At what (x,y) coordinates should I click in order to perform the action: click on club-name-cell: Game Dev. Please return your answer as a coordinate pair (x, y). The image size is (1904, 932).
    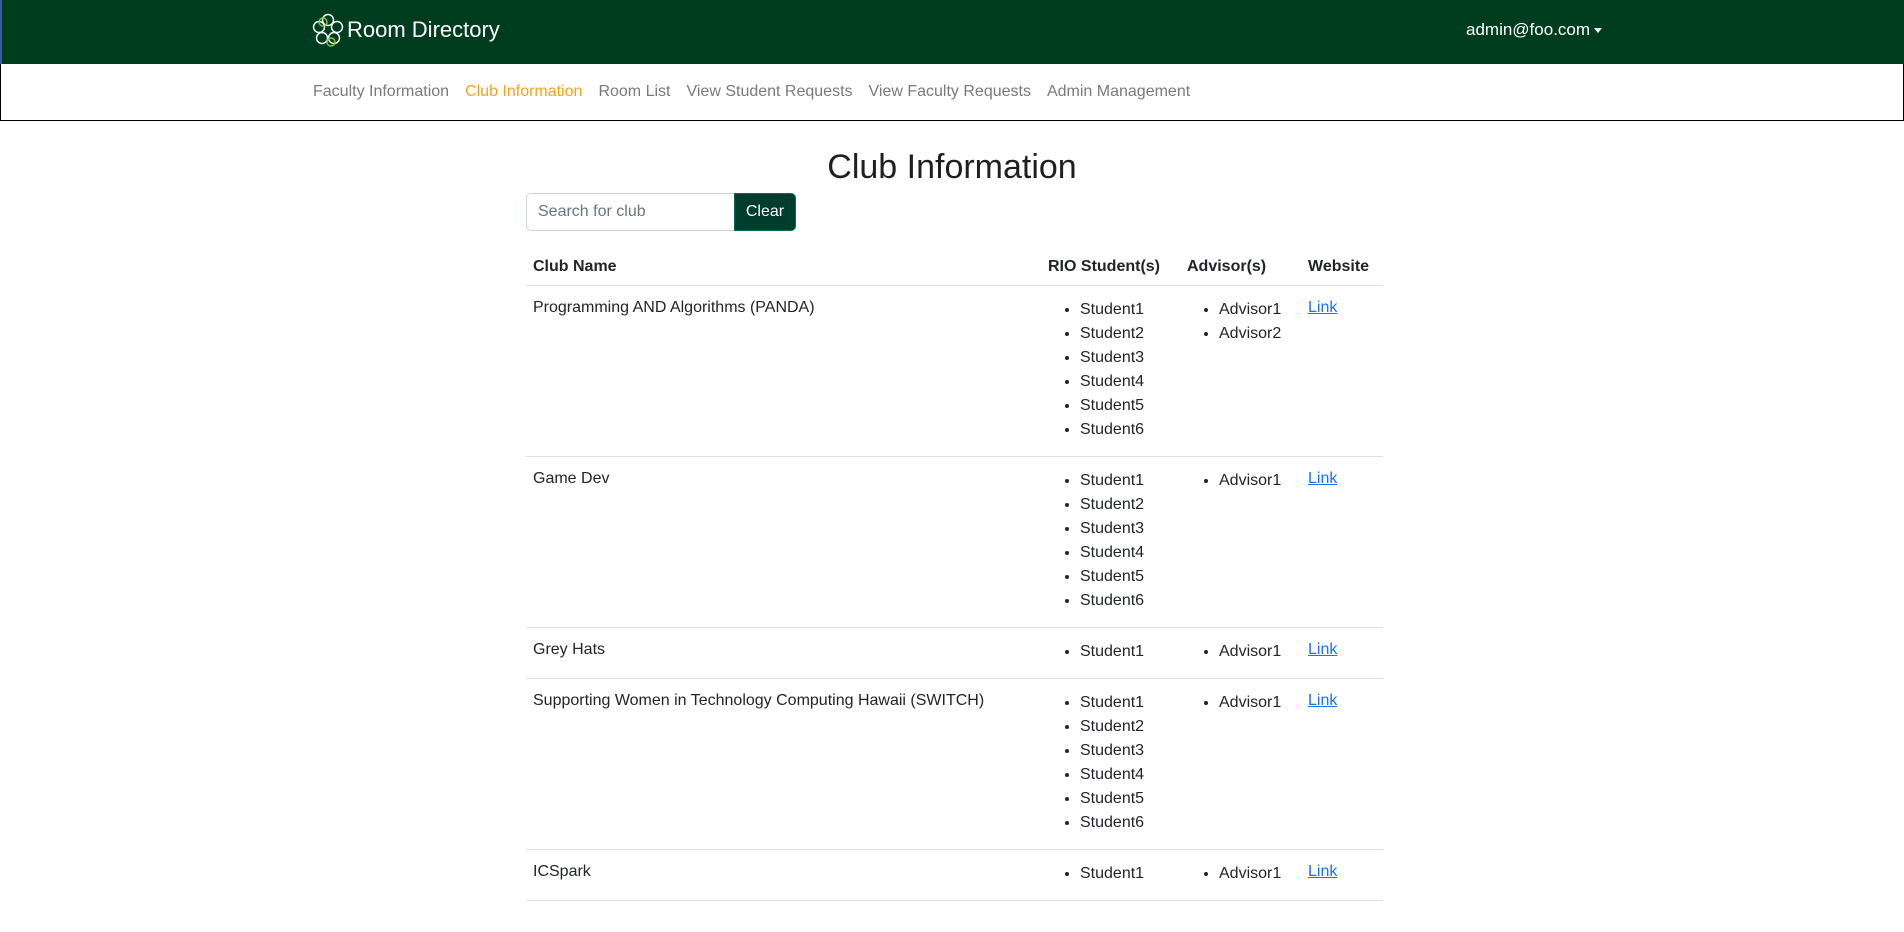
    Looking at the image, I should click on (783, 542).